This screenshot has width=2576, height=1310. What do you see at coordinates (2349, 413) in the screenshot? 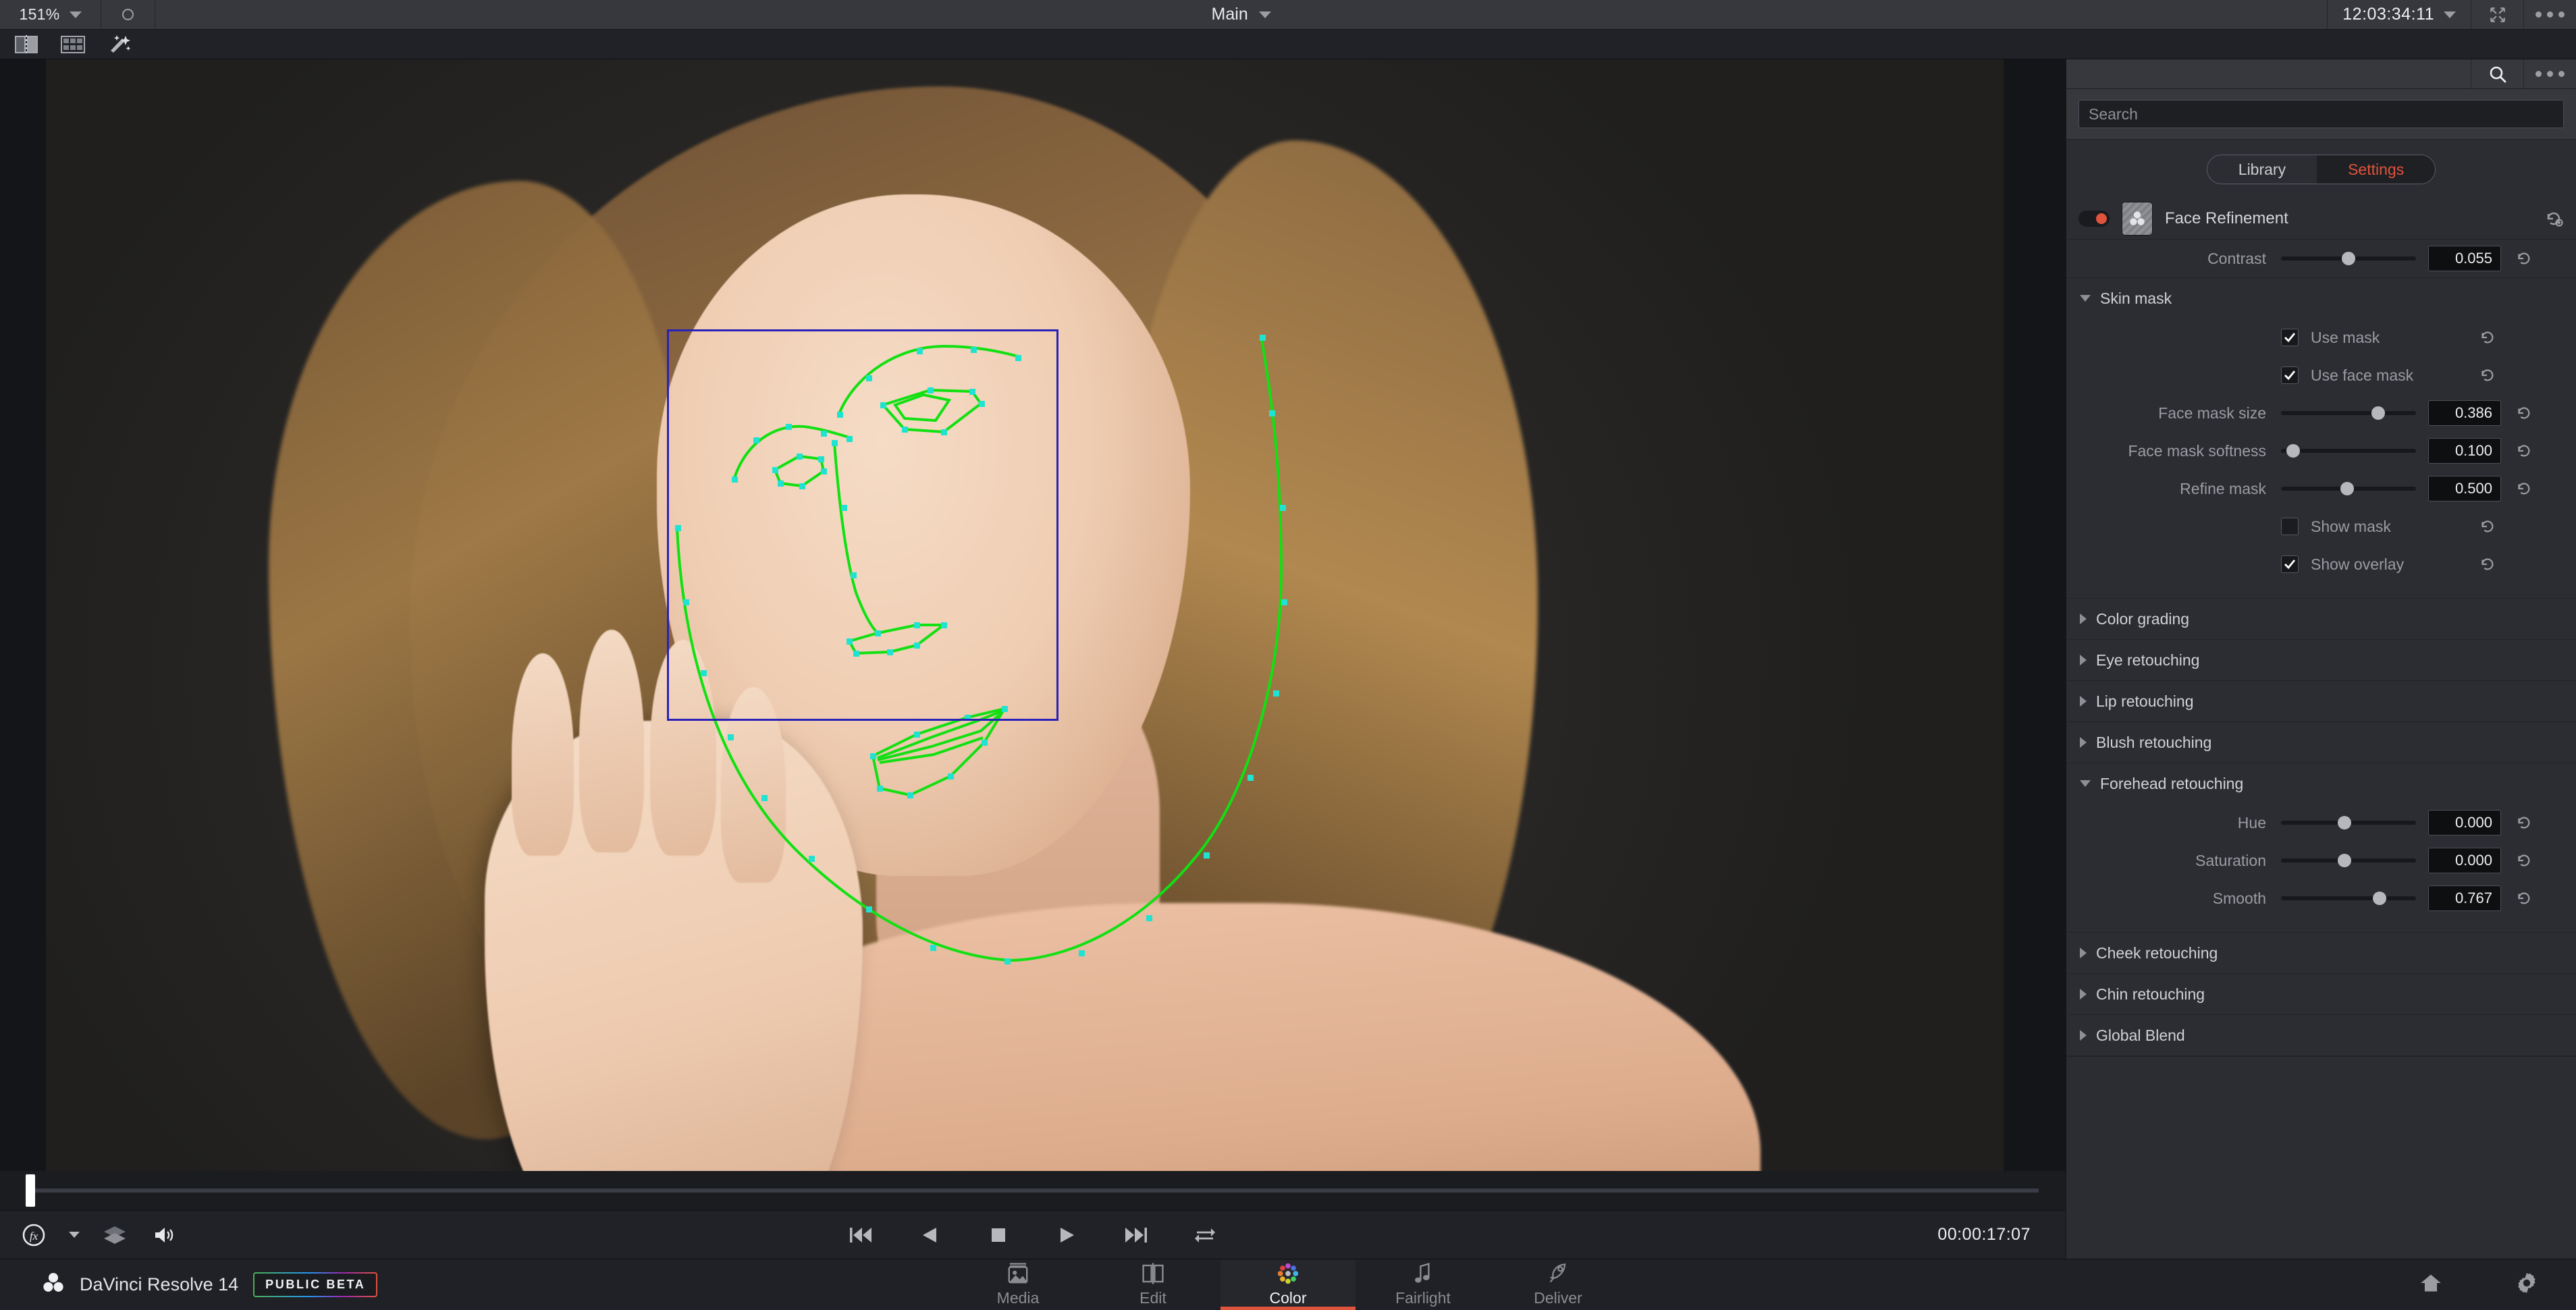
I see `slider-face-mask-size` at bounding box center [2349, 413].